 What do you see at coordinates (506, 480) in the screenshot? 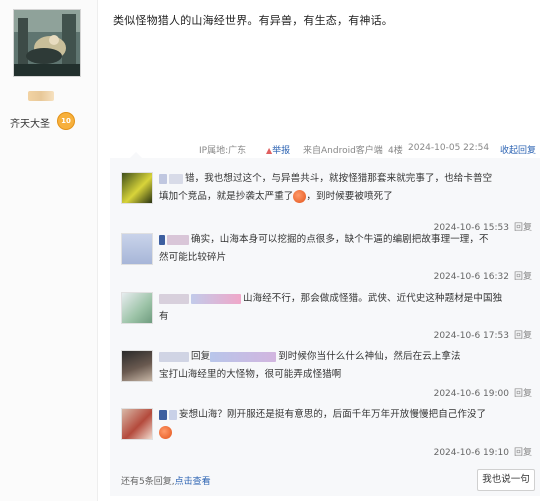
I see `reply-button-main: 我也说一句` at bounding box center [506, 480].